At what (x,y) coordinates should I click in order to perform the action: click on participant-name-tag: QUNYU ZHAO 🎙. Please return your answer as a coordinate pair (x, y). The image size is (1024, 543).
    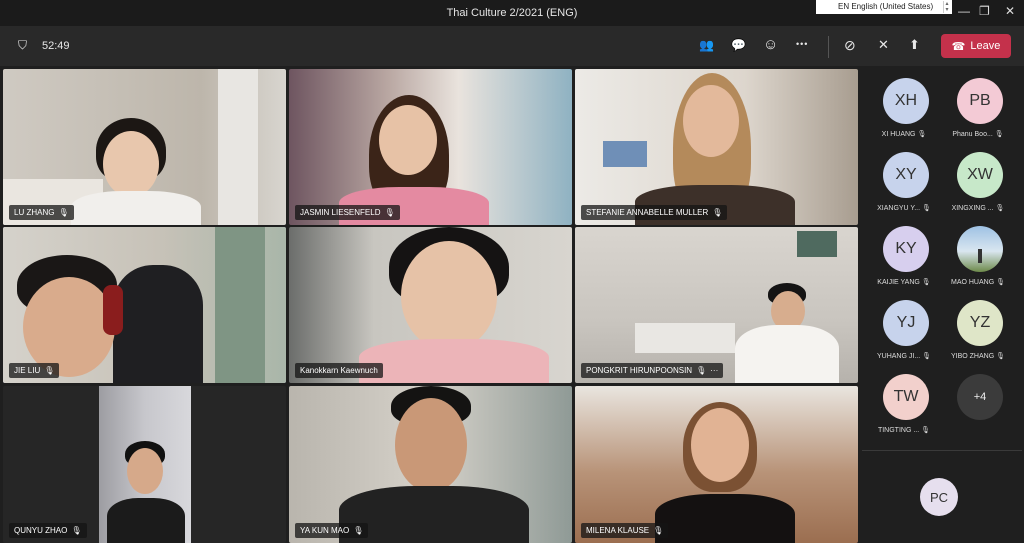
    Looking at the image, I should click on (48, 530).